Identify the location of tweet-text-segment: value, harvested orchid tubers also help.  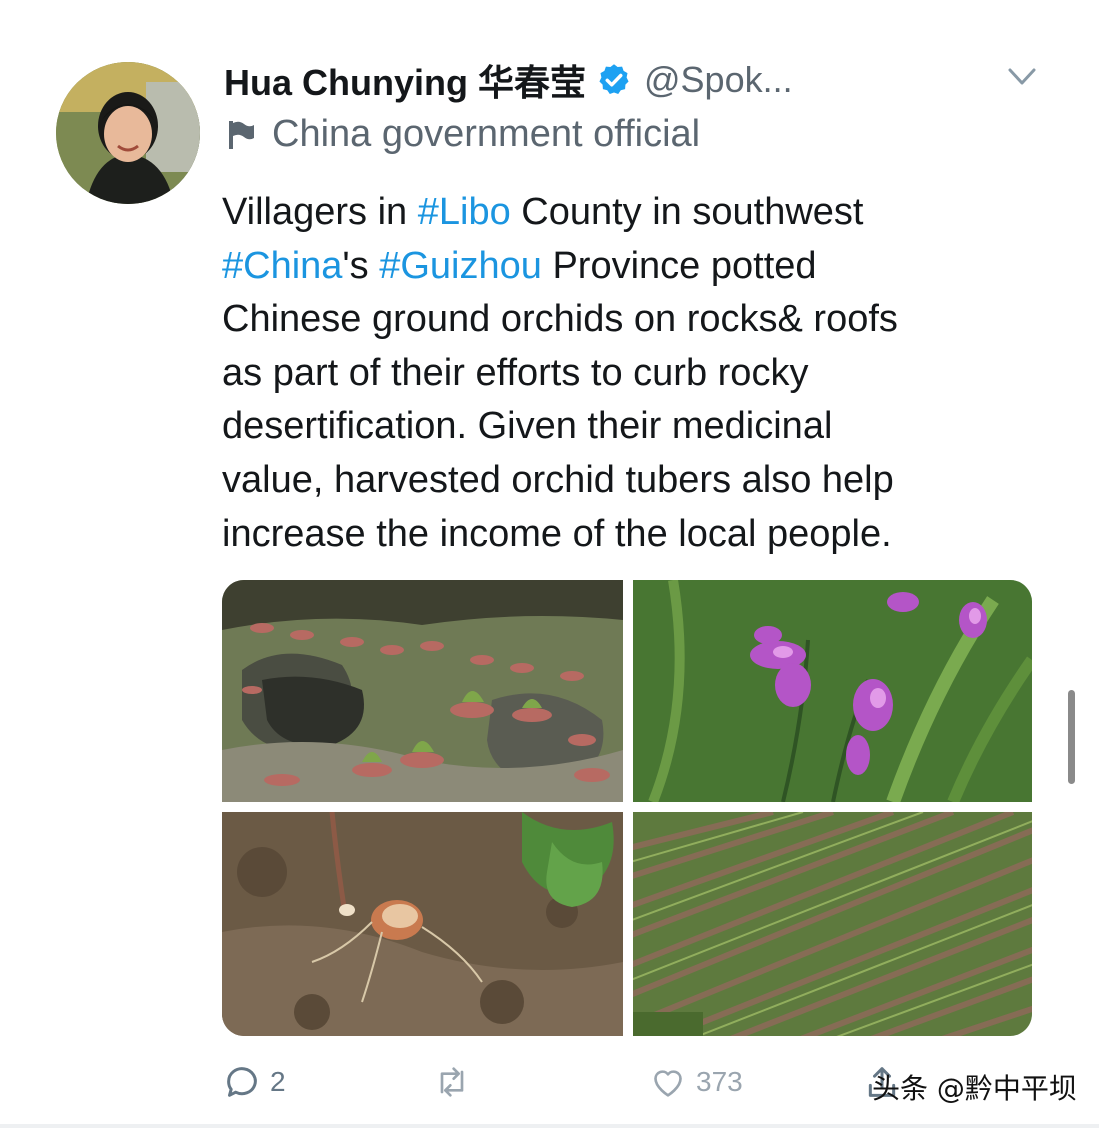
(558, 479).